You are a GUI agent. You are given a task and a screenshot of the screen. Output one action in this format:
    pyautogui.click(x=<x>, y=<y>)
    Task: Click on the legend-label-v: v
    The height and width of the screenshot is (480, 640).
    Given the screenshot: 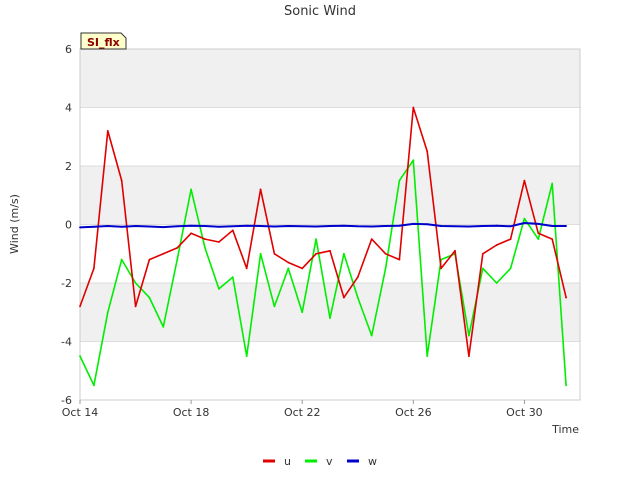 What is the action you would take?
    pyautogui.click(x=329, y=461)
    